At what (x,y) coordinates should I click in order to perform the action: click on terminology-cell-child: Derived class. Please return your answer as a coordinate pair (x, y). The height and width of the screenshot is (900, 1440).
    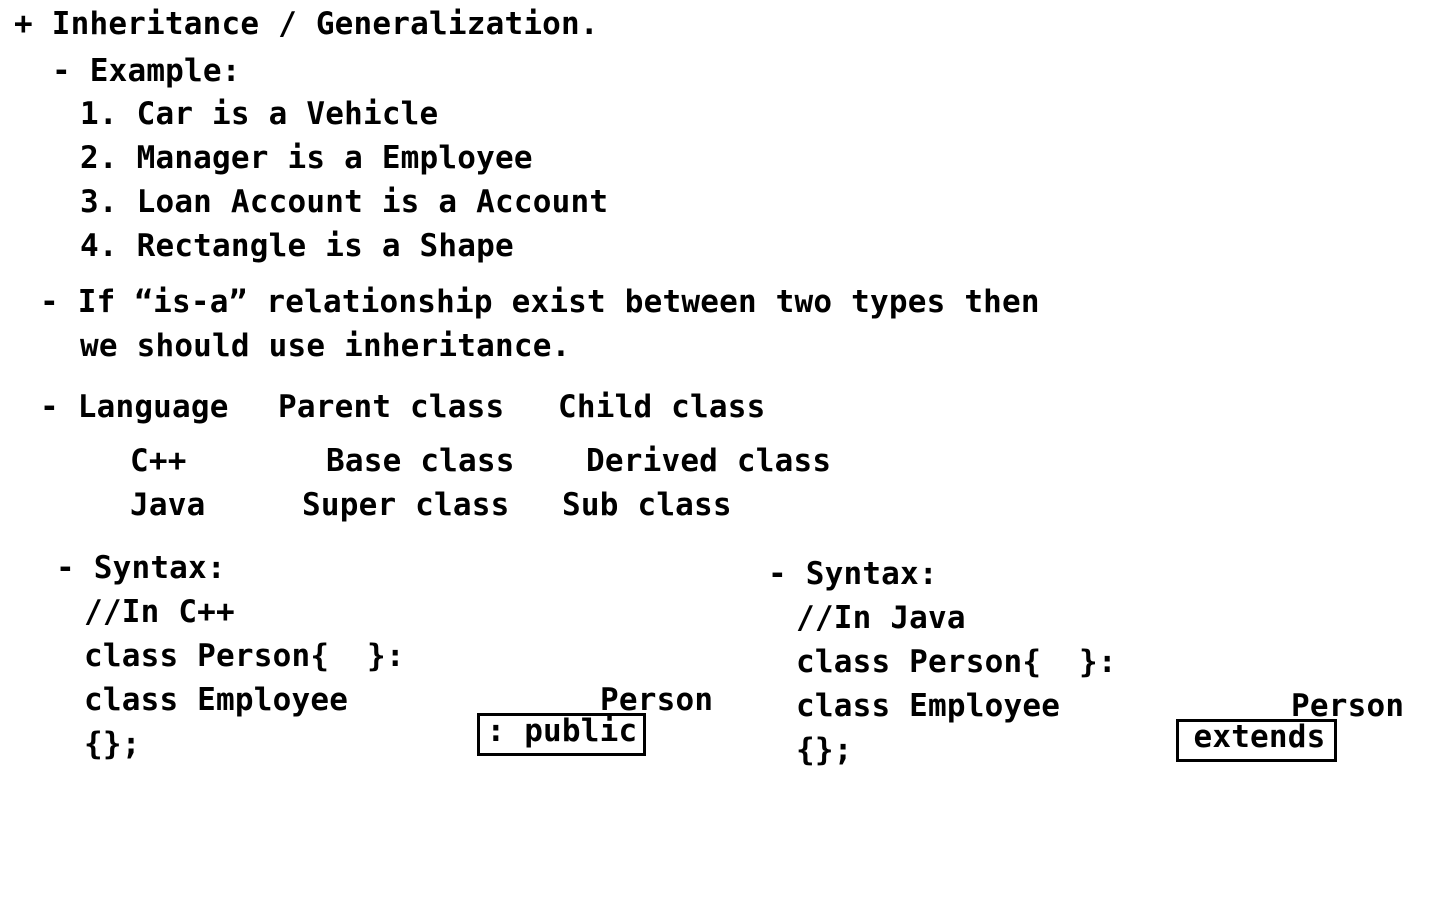
    Looking at the image, I should click on (709, 461).